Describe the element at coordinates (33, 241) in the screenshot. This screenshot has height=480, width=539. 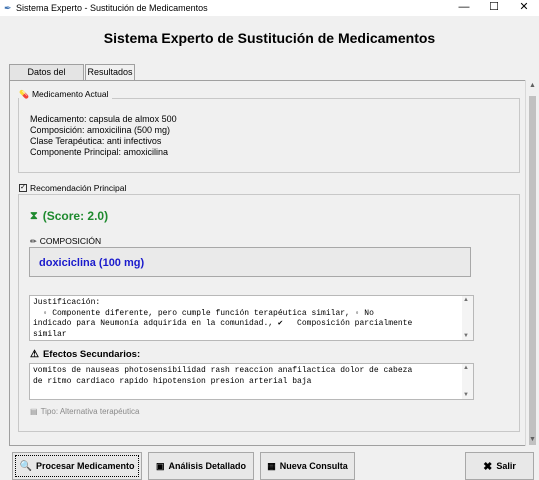
I see `pencil-icon: ✏` at that location.